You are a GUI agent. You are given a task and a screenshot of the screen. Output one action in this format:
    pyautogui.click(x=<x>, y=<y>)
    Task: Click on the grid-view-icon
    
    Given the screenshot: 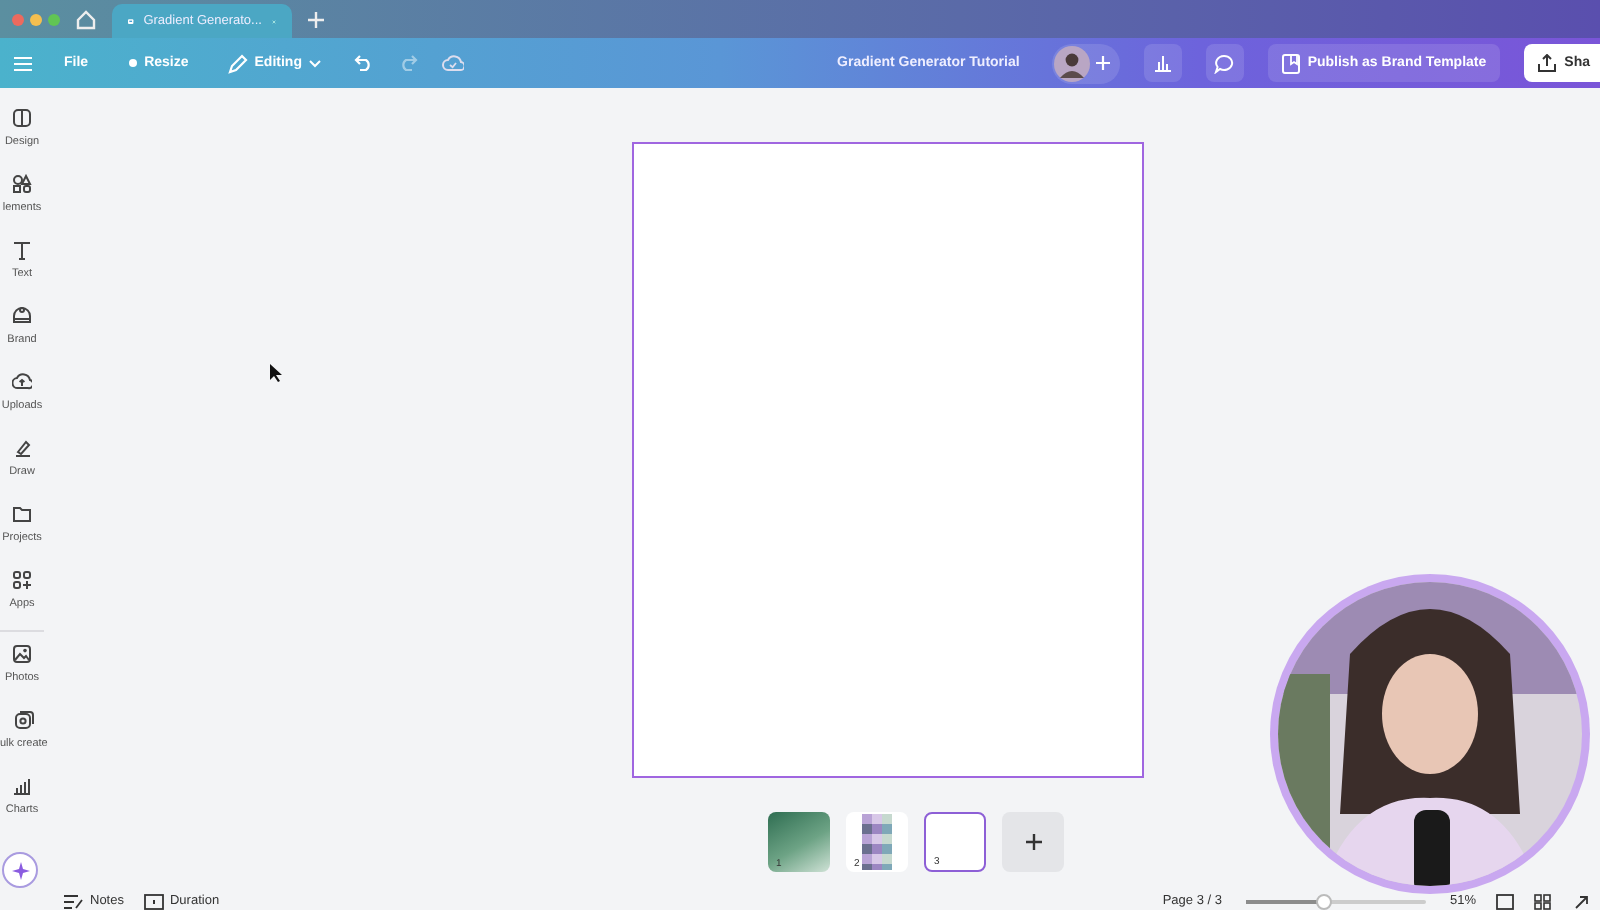 What is the action you would take?
    pyautogui.click(x=1543, y=901)
    